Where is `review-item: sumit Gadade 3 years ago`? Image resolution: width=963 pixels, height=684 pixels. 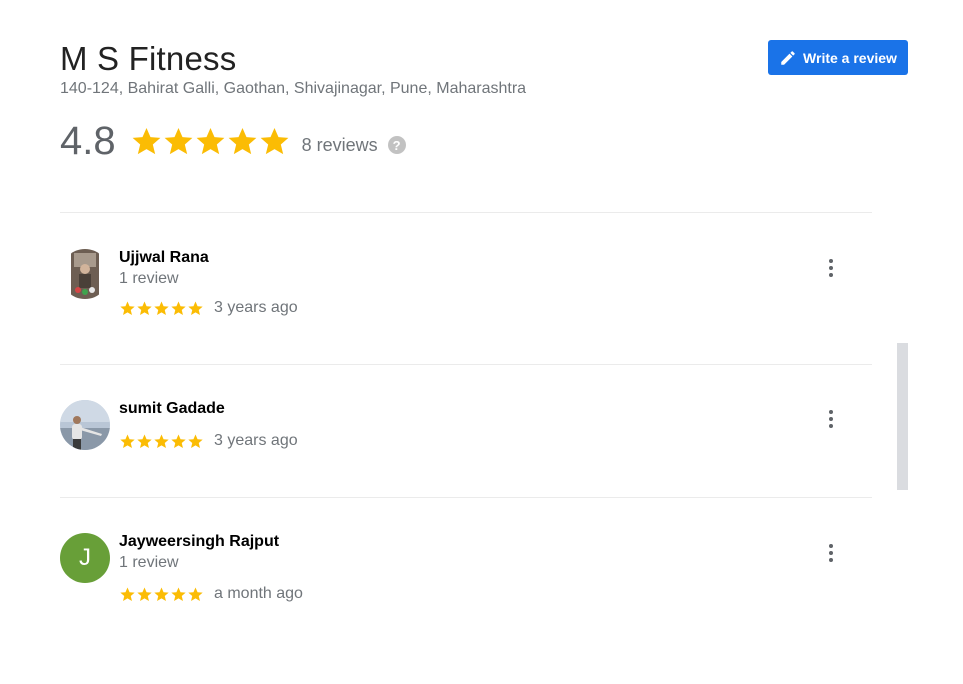
review-item: sumit Gadade 3 years ago is located at coordinates (455, 455).